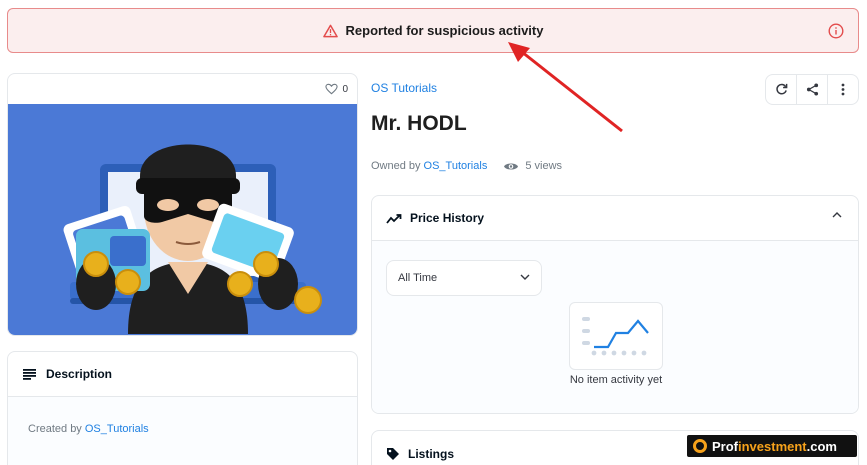 The height and width of the screenshot is (465, 867). I want to click on watermark-accent: investment, so click(772, 446).